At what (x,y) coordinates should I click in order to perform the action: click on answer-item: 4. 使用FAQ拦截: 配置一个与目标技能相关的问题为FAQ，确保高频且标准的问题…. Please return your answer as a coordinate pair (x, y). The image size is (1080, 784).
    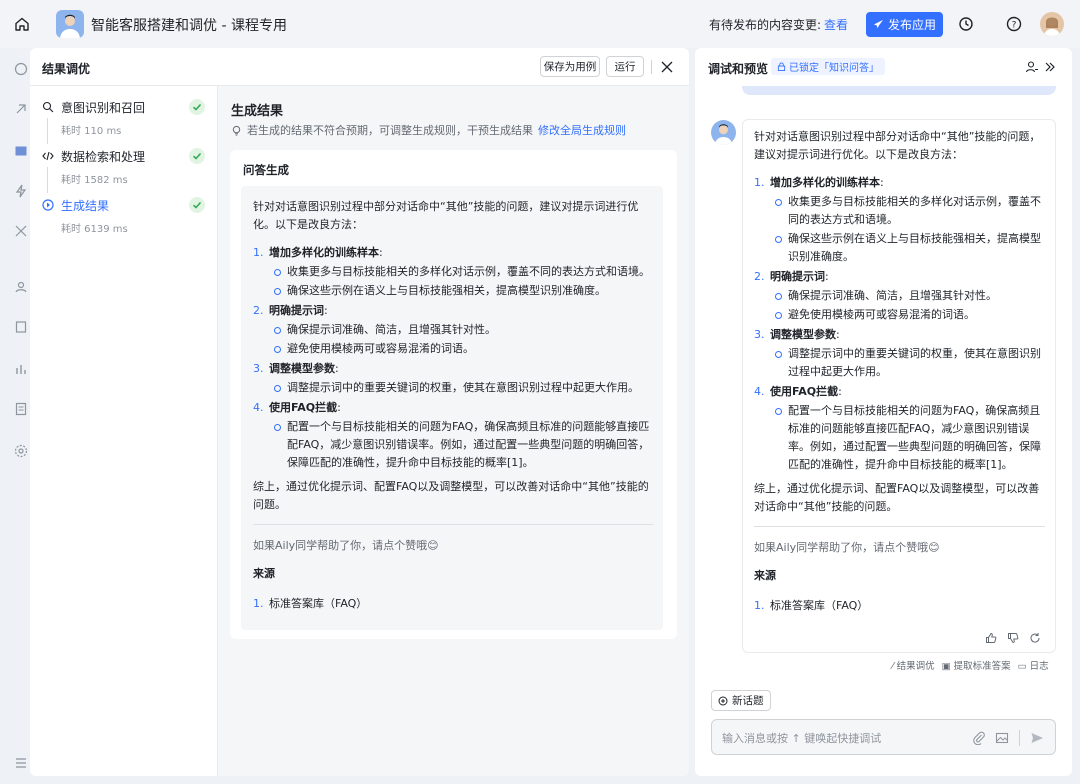
    Looking at the image, I should click on (453, 435).